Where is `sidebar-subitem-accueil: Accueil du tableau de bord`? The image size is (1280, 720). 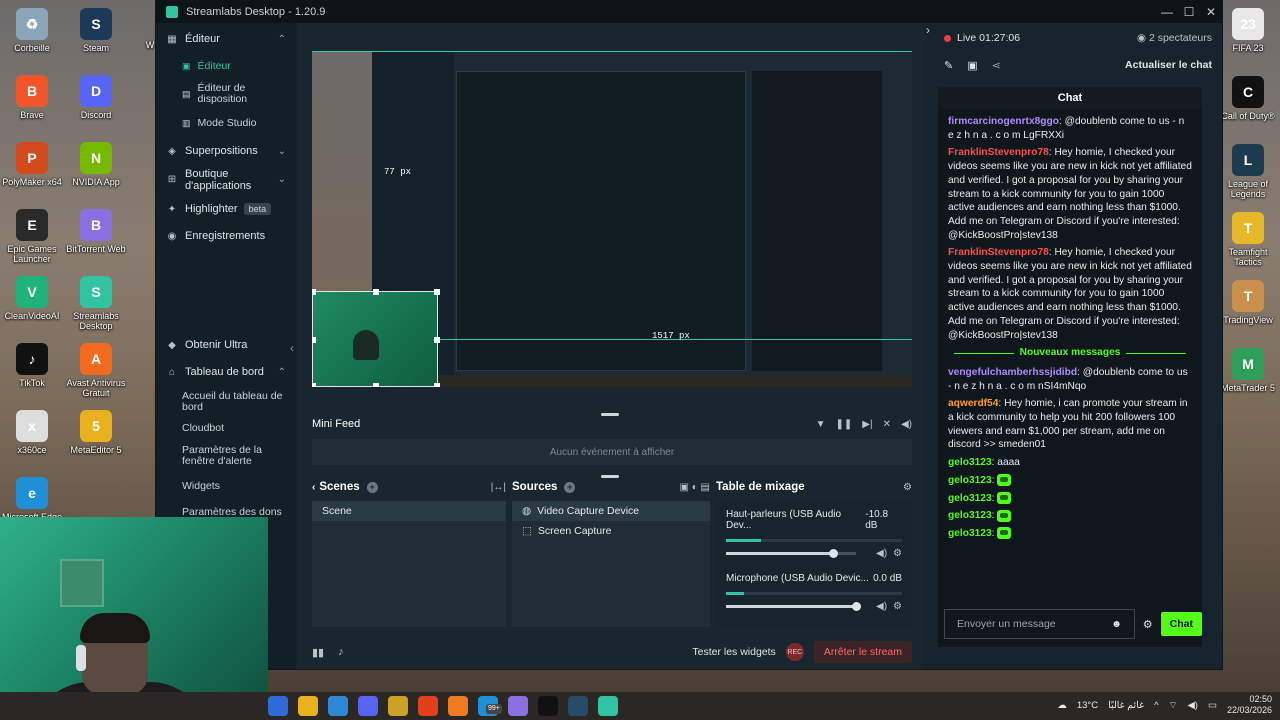
sidebar-subitem-accueil: Accueil du tableau de bord is located at coordinates (226, 402).